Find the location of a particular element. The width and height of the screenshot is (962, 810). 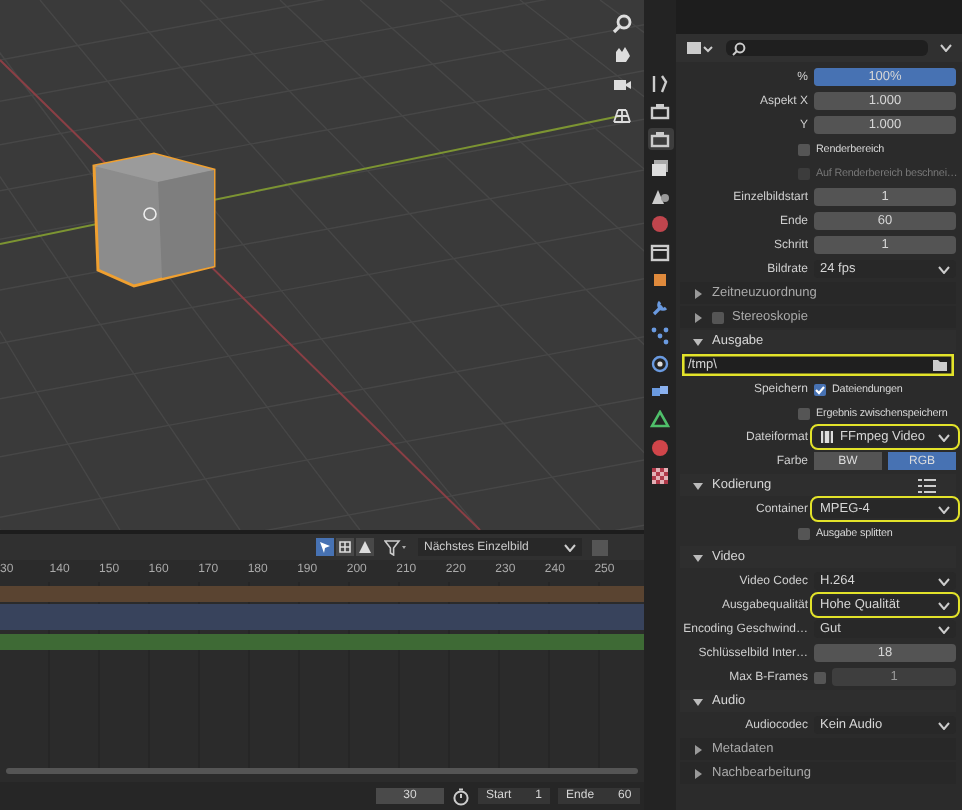

cursor-icon is located at coordinates (325, 547).